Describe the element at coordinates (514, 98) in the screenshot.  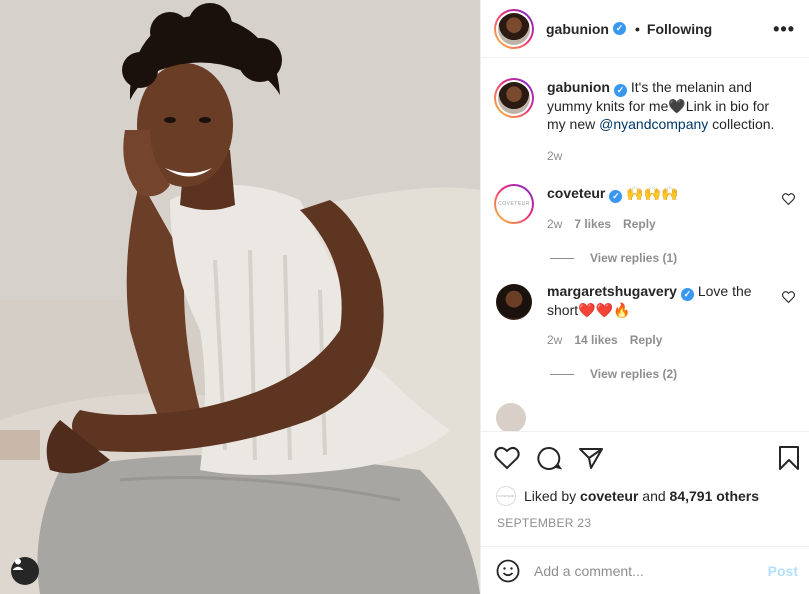
I see `caption-author-avatar` at that location.